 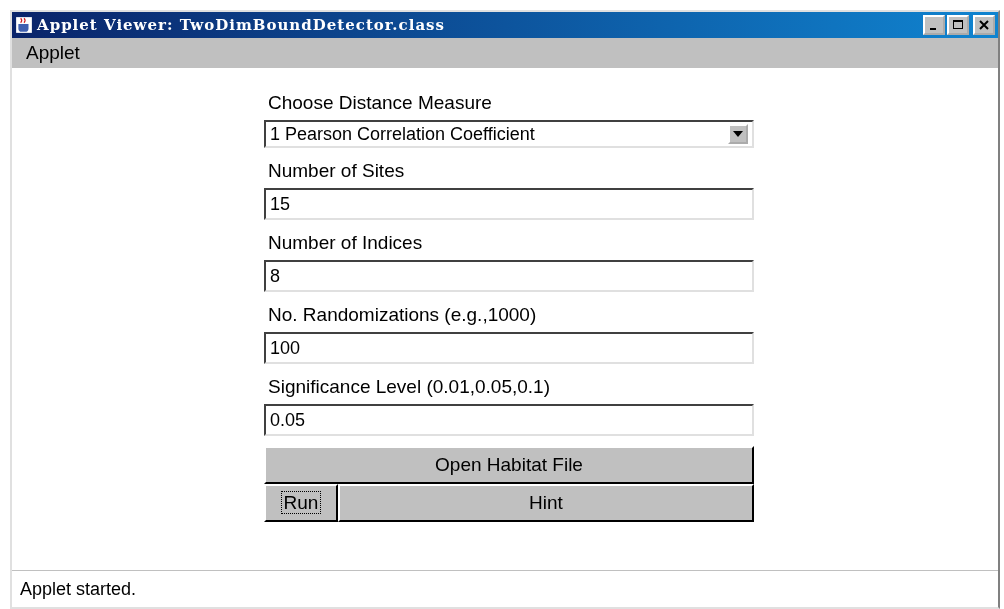 I want to click on field-label: Number of Sites, so click(x=336, y=171).